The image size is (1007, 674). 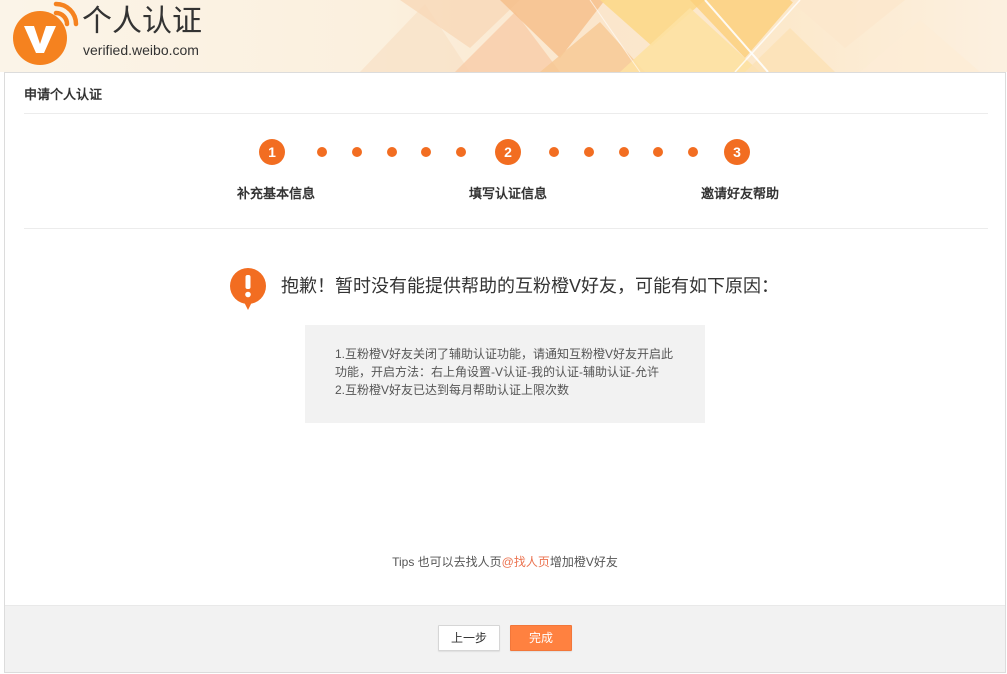 I want to click on step-1-indicator: 1, so click(x=272, y=152).